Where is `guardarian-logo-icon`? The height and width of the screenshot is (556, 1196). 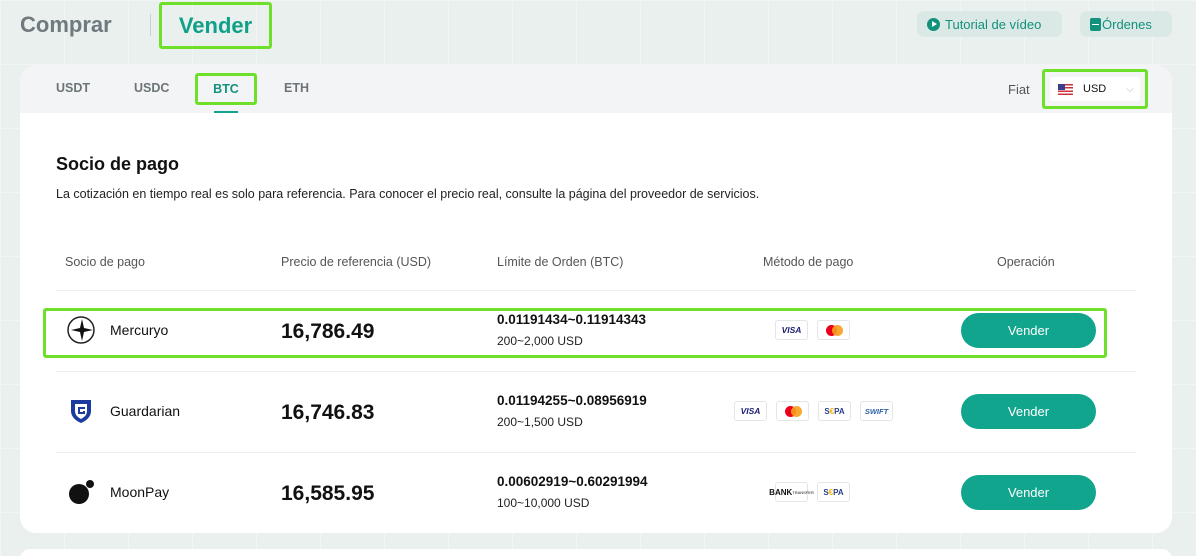 guardarian-logo-icon is located at coordinates (81, 411).